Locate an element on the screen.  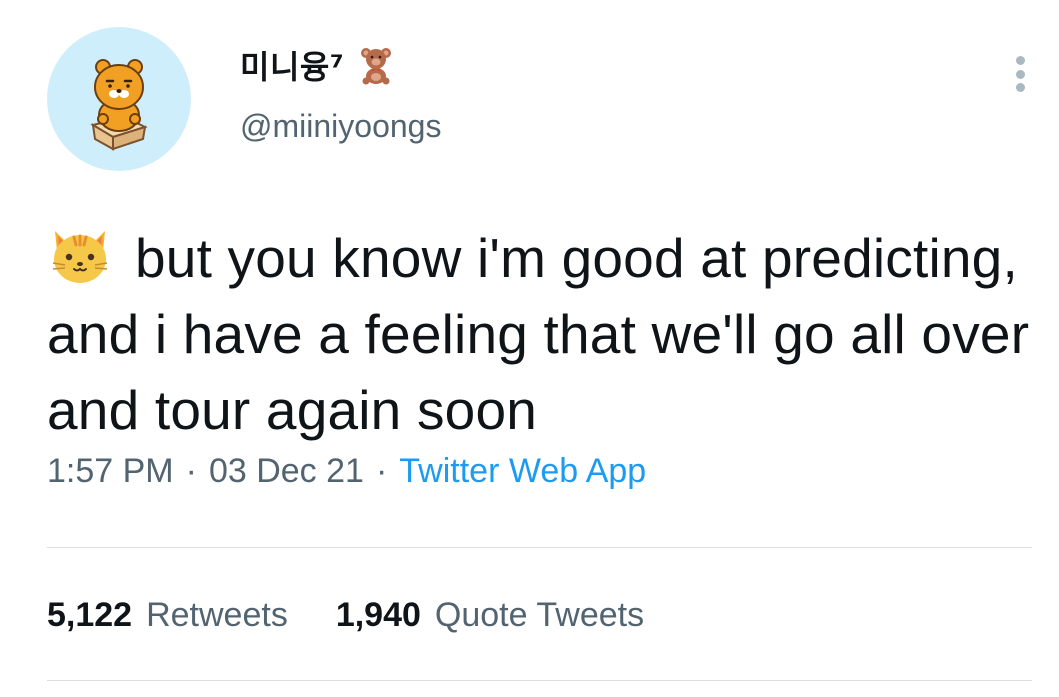
quote-tweets-count: 1,940 is located at coordinates (378, 614).